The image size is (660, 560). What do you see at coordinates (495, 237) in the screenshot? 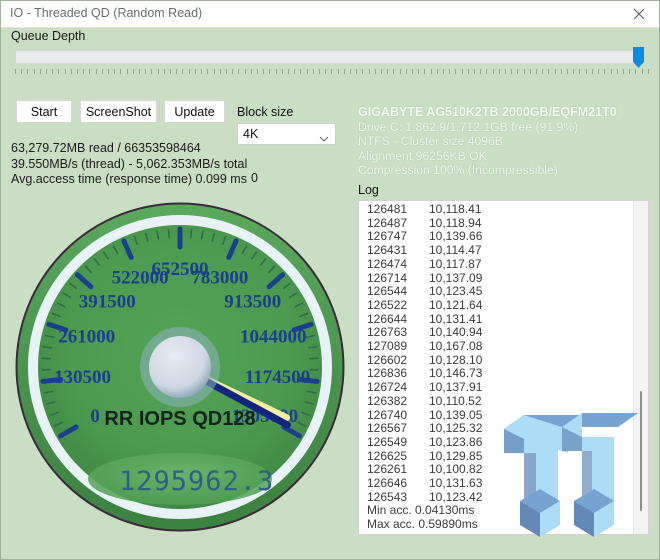
I see `log-row: 126747 10,139.66` at bounding box center [495, 237].